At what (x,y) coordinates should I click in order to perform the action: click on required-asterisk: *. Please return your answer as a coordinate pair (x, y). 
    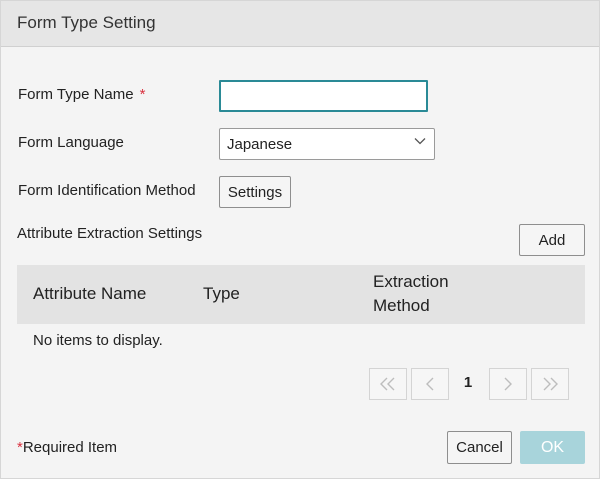
    Looking at the image, I should click on (142, 94).